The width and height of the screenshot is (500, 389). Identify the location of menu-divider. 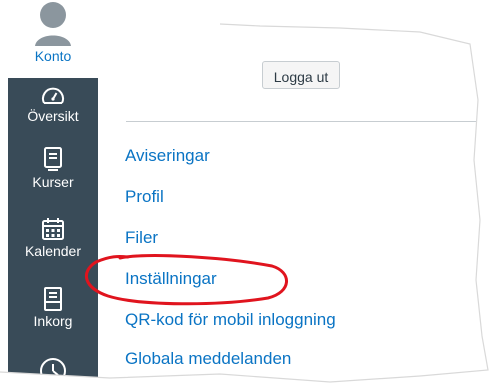
(302, 121).